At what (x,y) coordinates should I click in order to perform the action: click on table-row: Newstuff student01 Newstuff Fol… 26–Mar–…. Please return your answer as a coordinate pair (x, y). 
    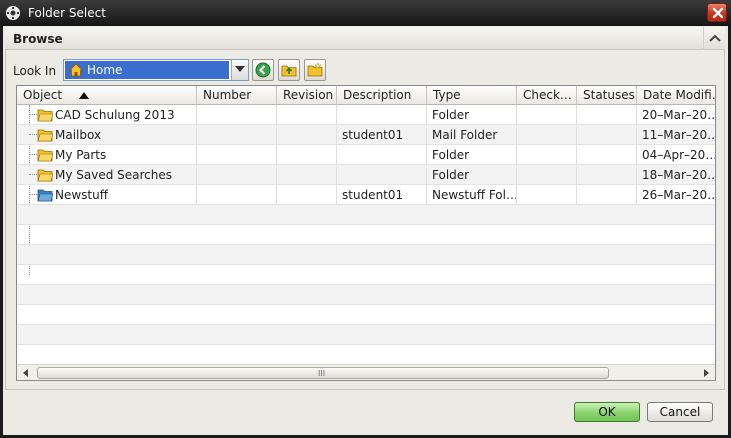
    Looking at the image, I should click on (366, 195).